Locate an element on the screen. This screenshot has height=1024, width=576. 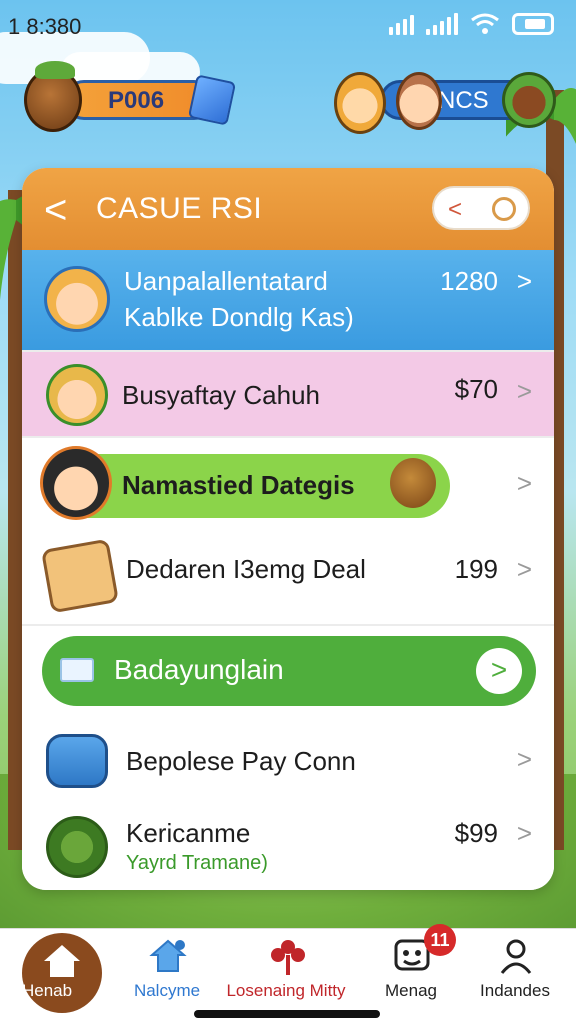
list-item-title: Kericanme is located at coordinates (188, 833).